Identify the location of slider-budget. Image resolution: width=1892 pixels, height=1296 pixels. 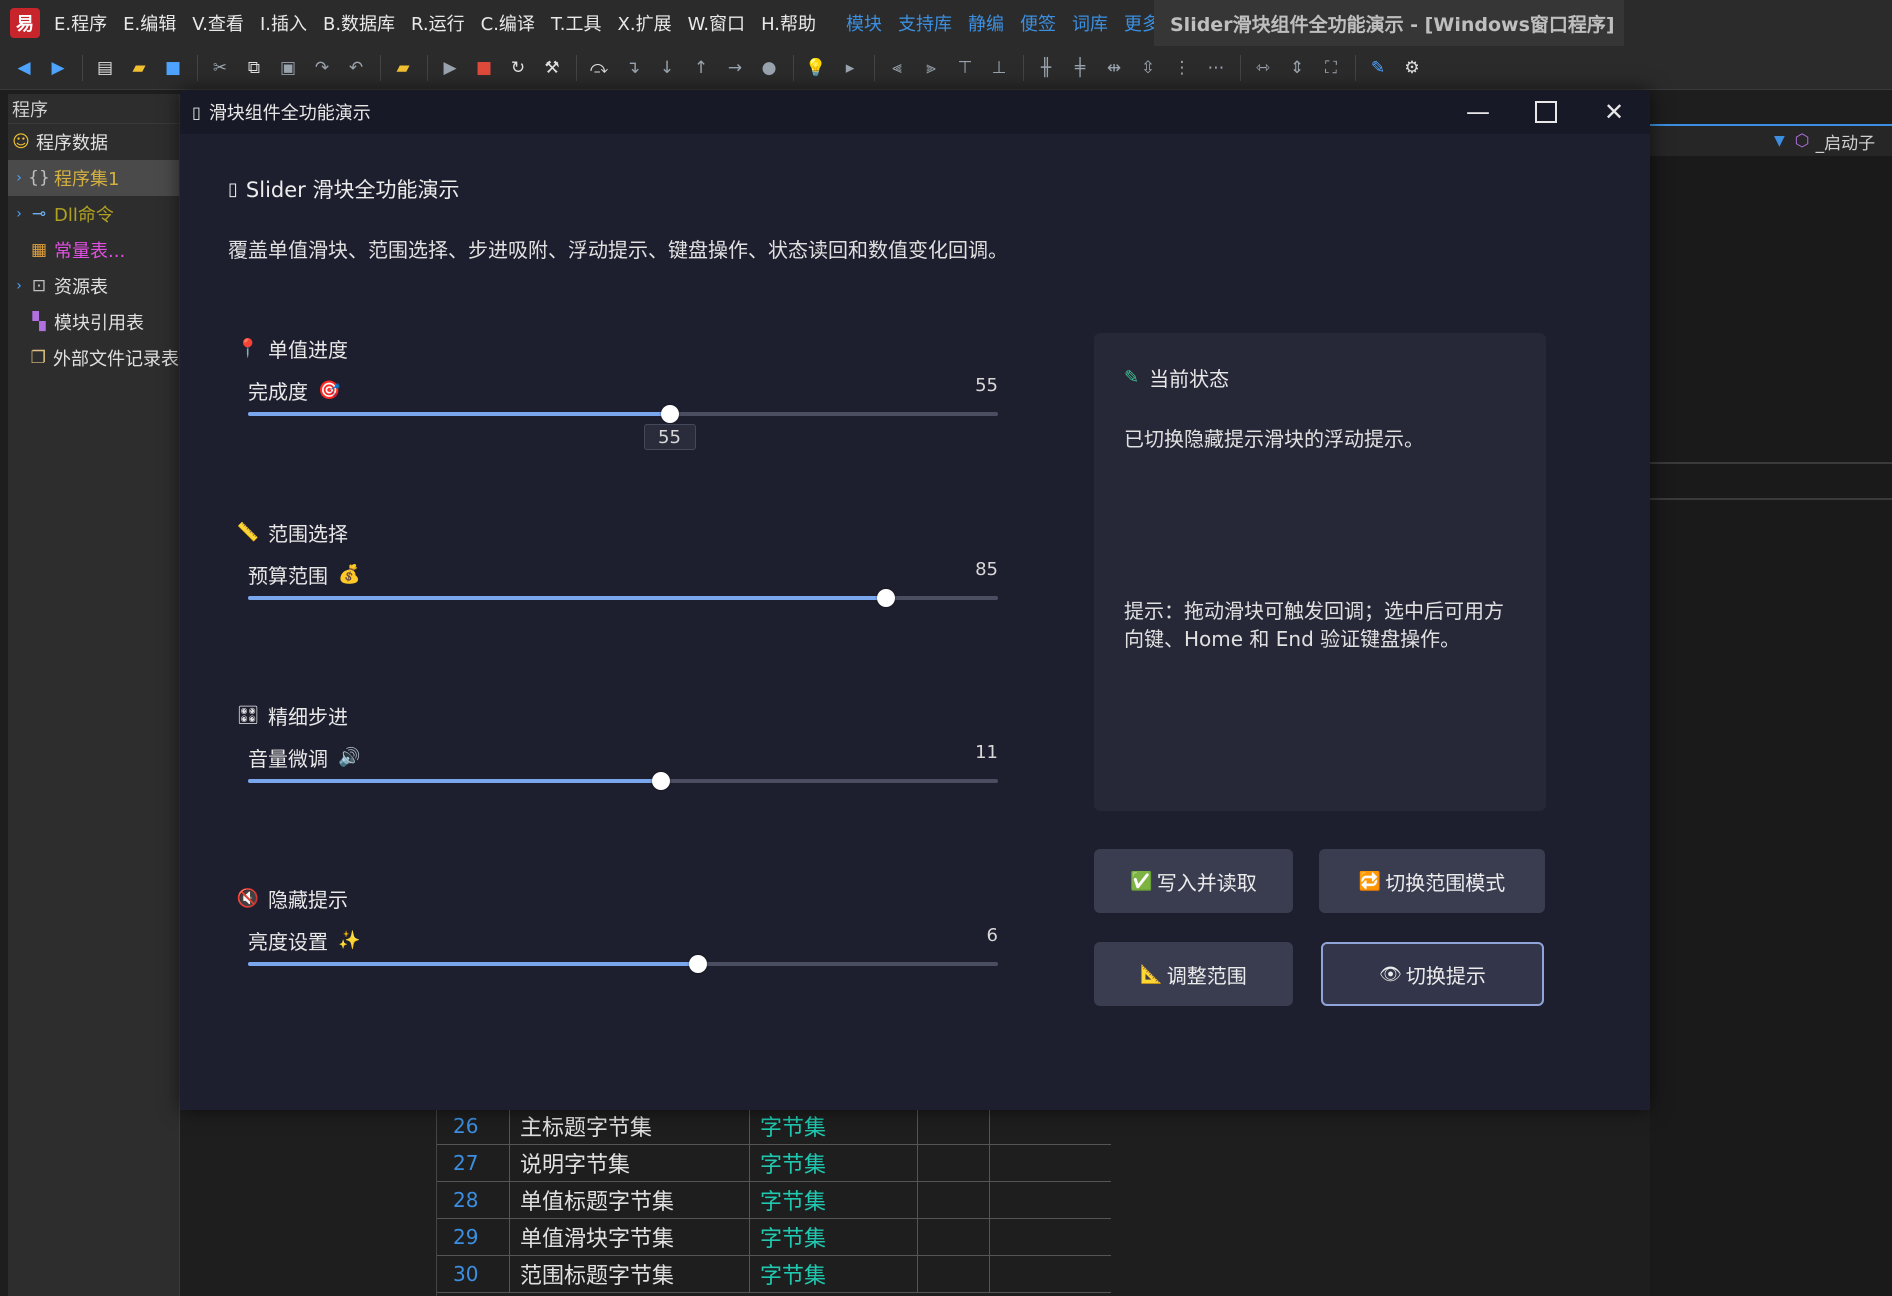
(623, 598).